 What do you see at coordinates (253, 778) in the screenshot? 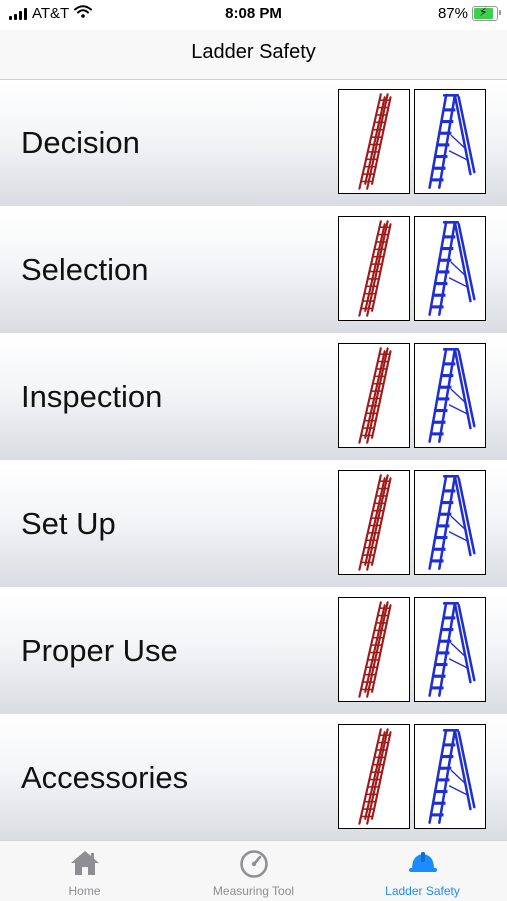
I see `menu-item-accessories: Accessories` at bounding box center [253, 778].